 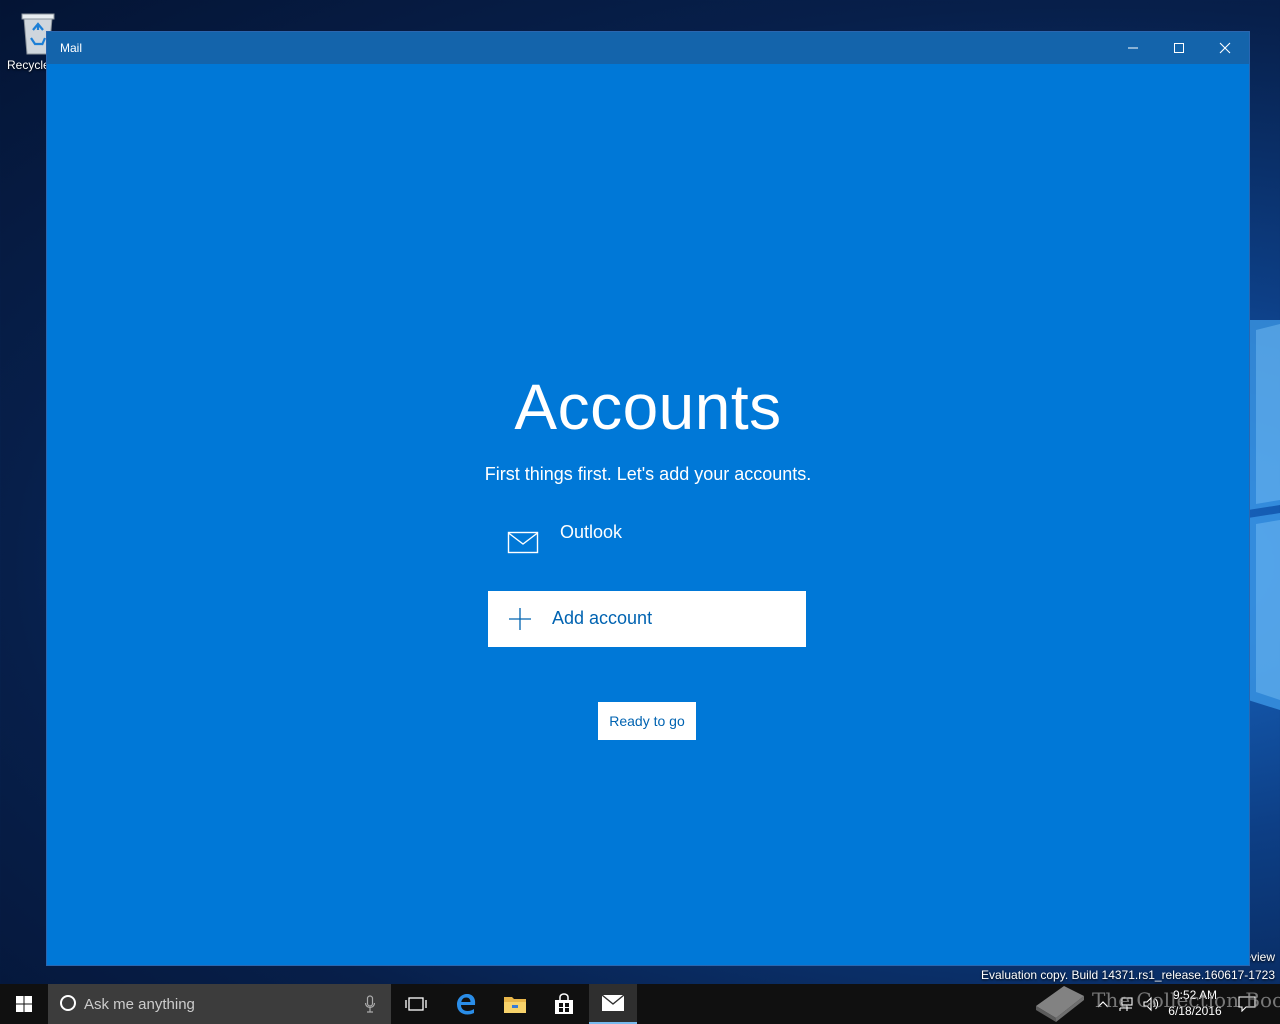 I want to click on minimize-icon, so click(x=1133, y=48).